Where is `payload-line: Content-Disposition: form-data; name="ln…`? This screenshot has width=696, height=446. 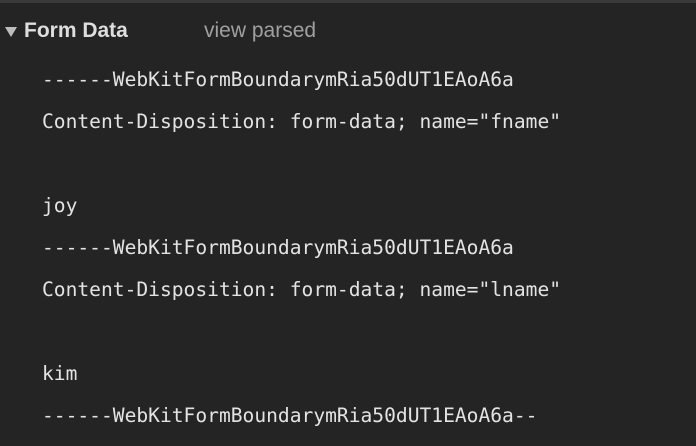 payload-line: Content-Disposition: form-data; name="ln… is located at coordinates (302, 289).